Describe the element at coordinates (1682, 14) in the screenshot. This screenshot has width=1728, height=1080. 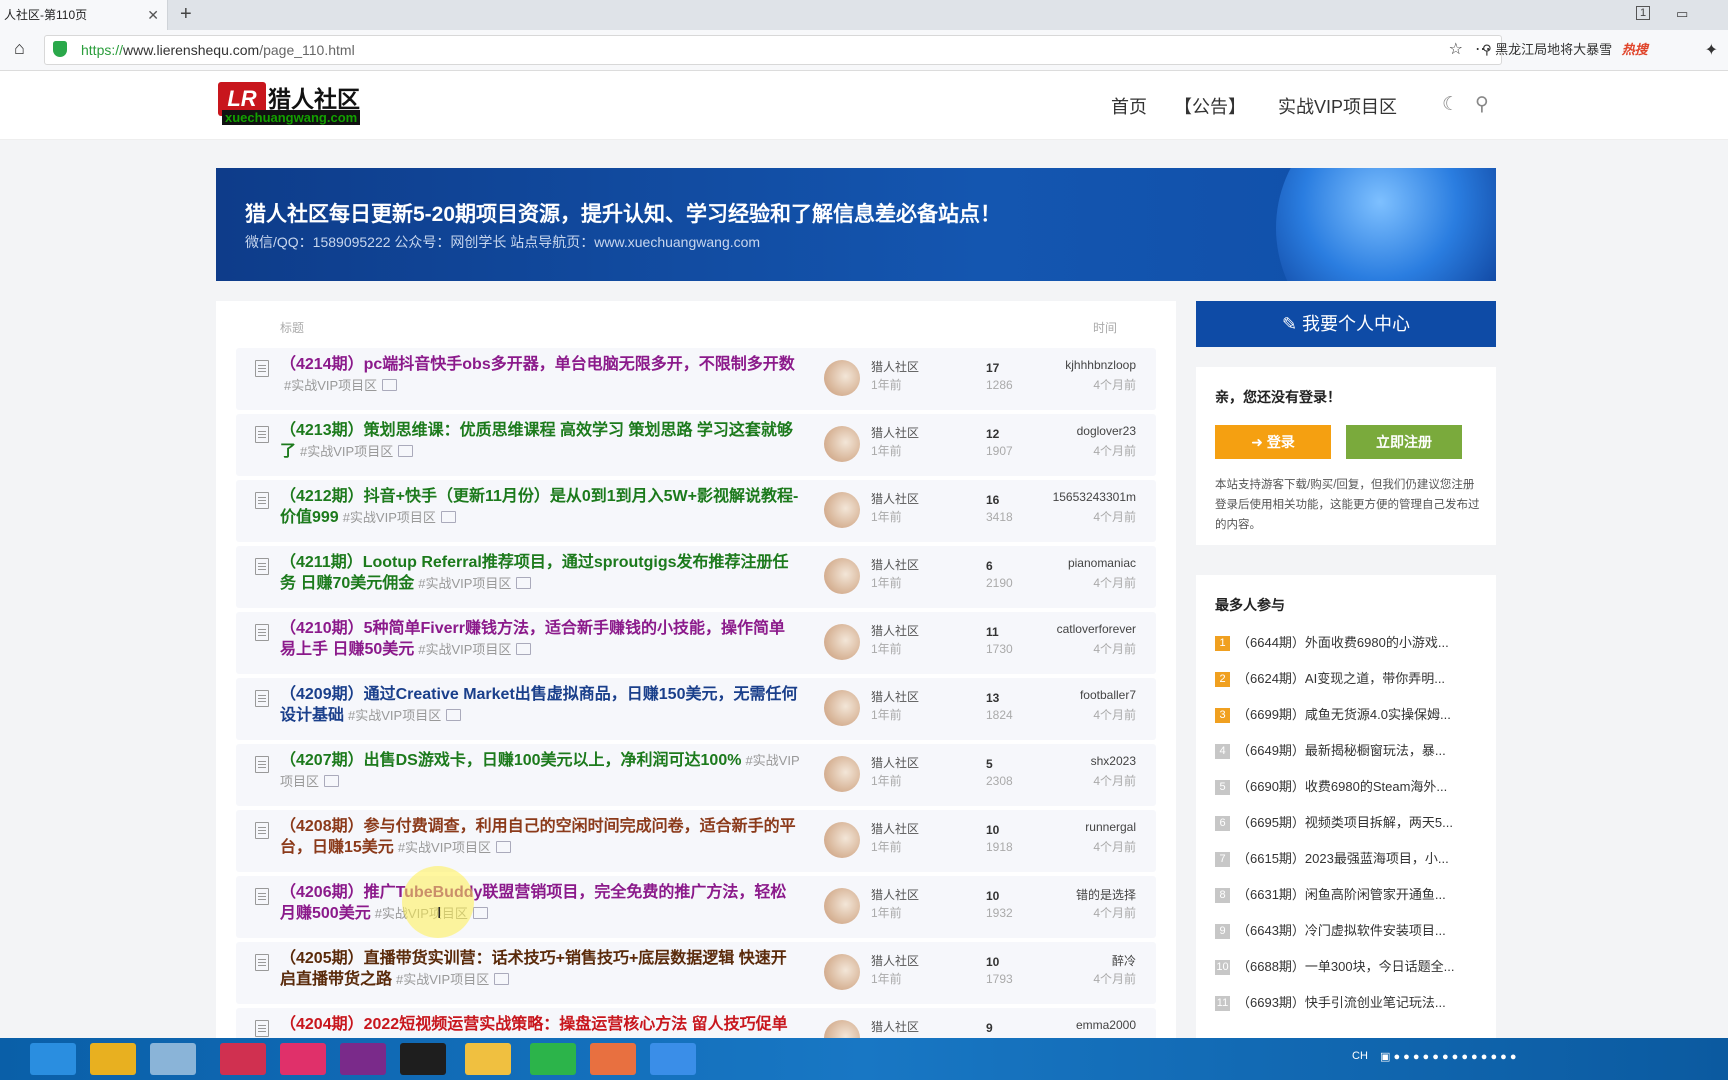
I see `wardrobe-icon: ▭` at that location.